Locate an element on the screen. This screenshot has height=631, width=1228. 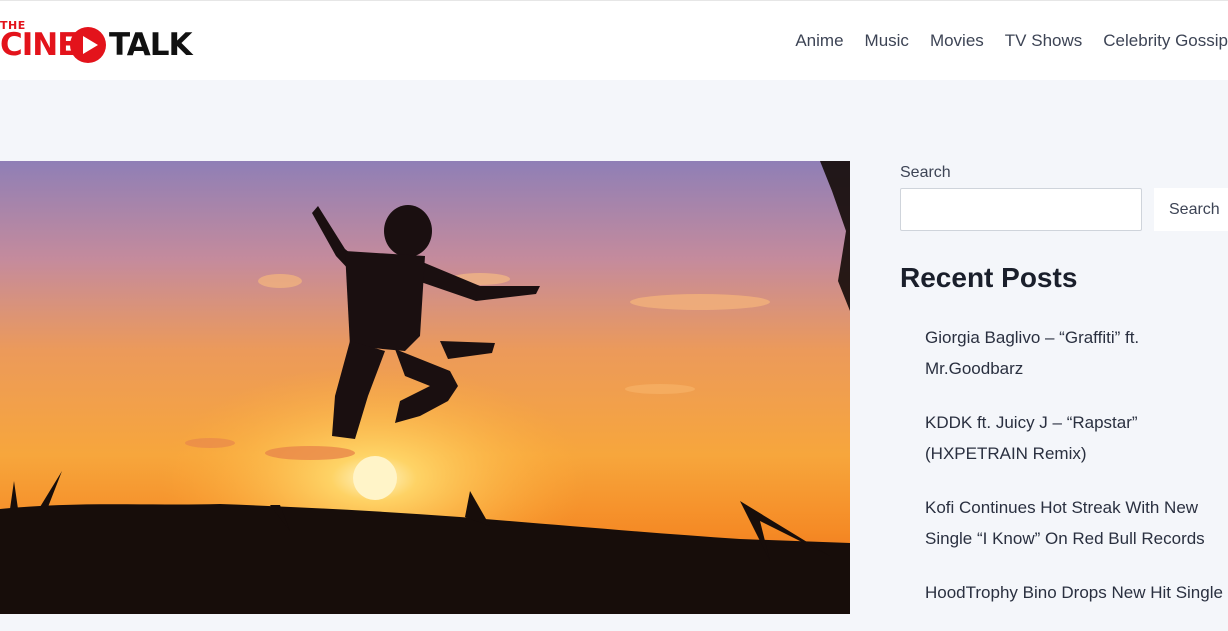
logo-talk-text: TALK is located at coordinates (151, 45).